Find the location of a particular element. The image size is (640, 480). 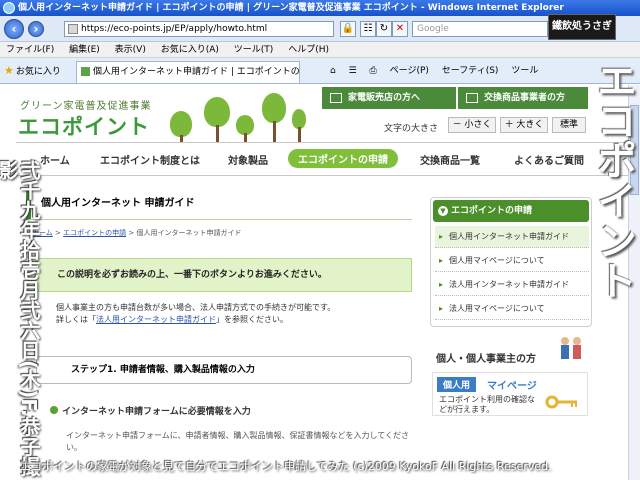

people-icon is located at coordinates (571, 348).